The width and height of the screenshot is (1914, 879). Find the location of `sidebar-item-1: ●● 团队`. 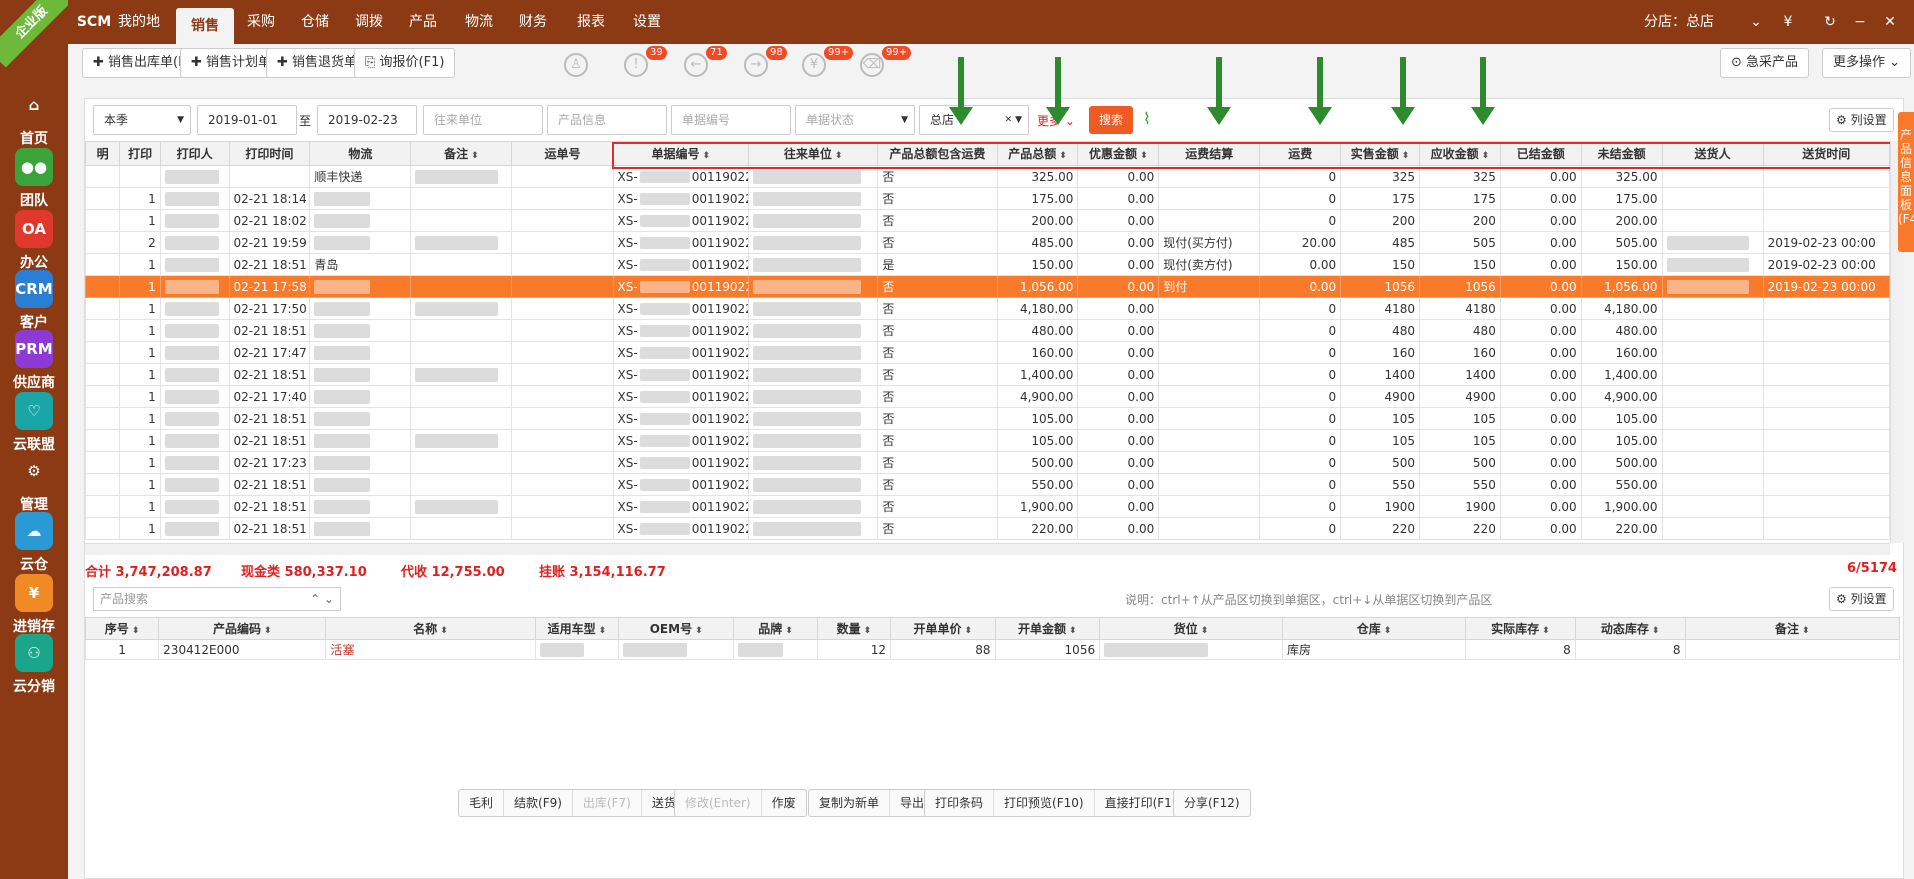

sidebar-item-1: ●● 团队 is located at coordinates (34, 179).